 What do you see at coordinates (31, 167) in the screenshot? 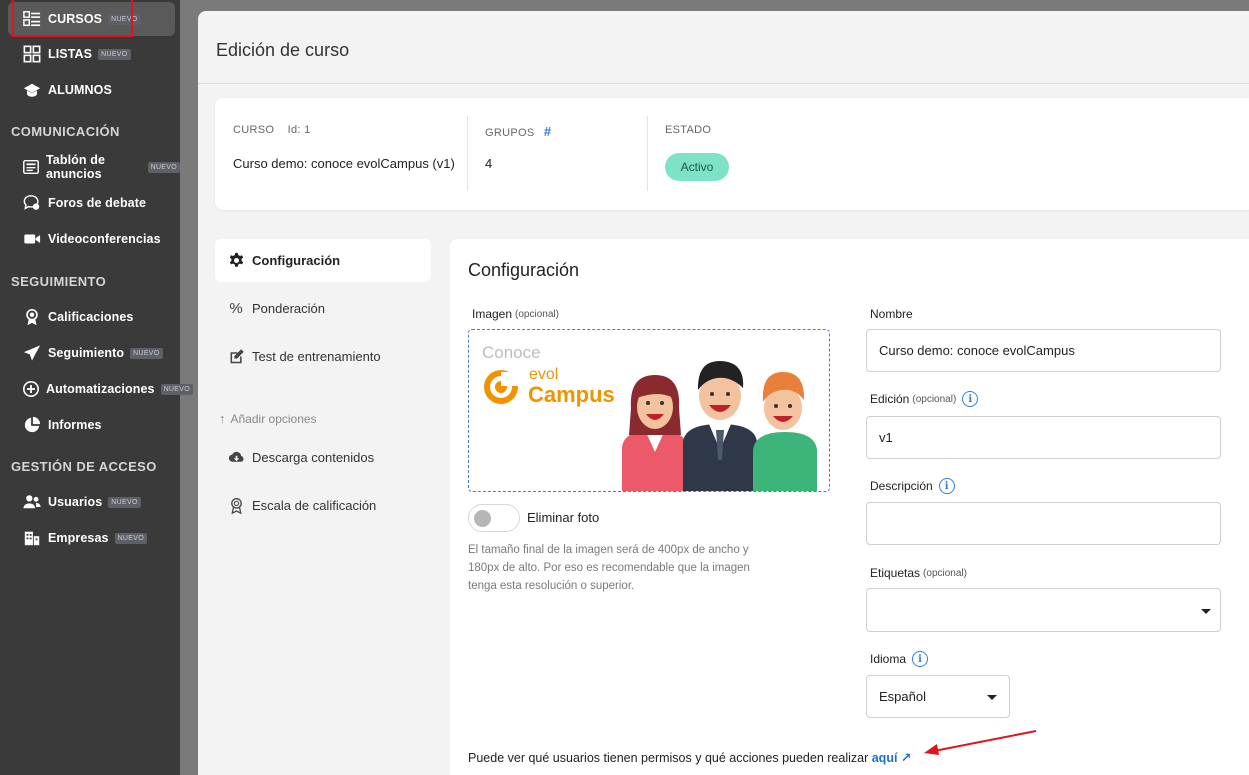
I see `newspaper-icon` at bounding box center [31, 167].